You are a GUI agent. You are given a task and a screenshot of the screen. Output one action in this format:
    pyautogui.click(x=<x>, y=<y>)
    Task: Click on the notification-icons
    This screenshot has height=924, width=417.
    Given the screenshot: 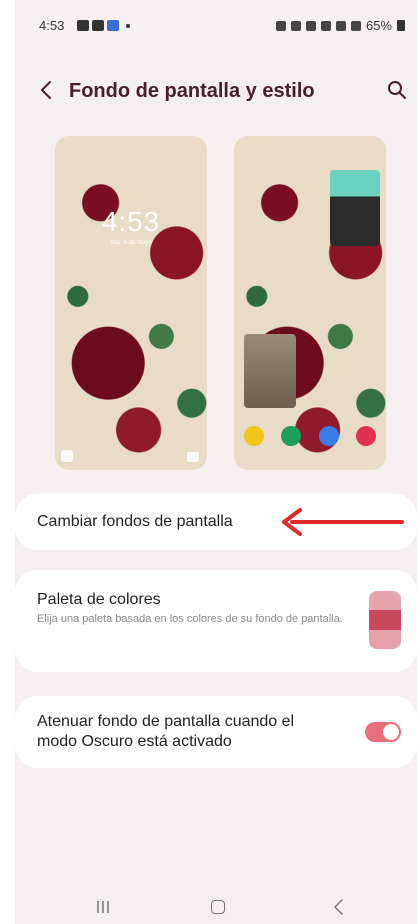 What is the action you would take?
    pyautogui.click(x=103, y=25)
    